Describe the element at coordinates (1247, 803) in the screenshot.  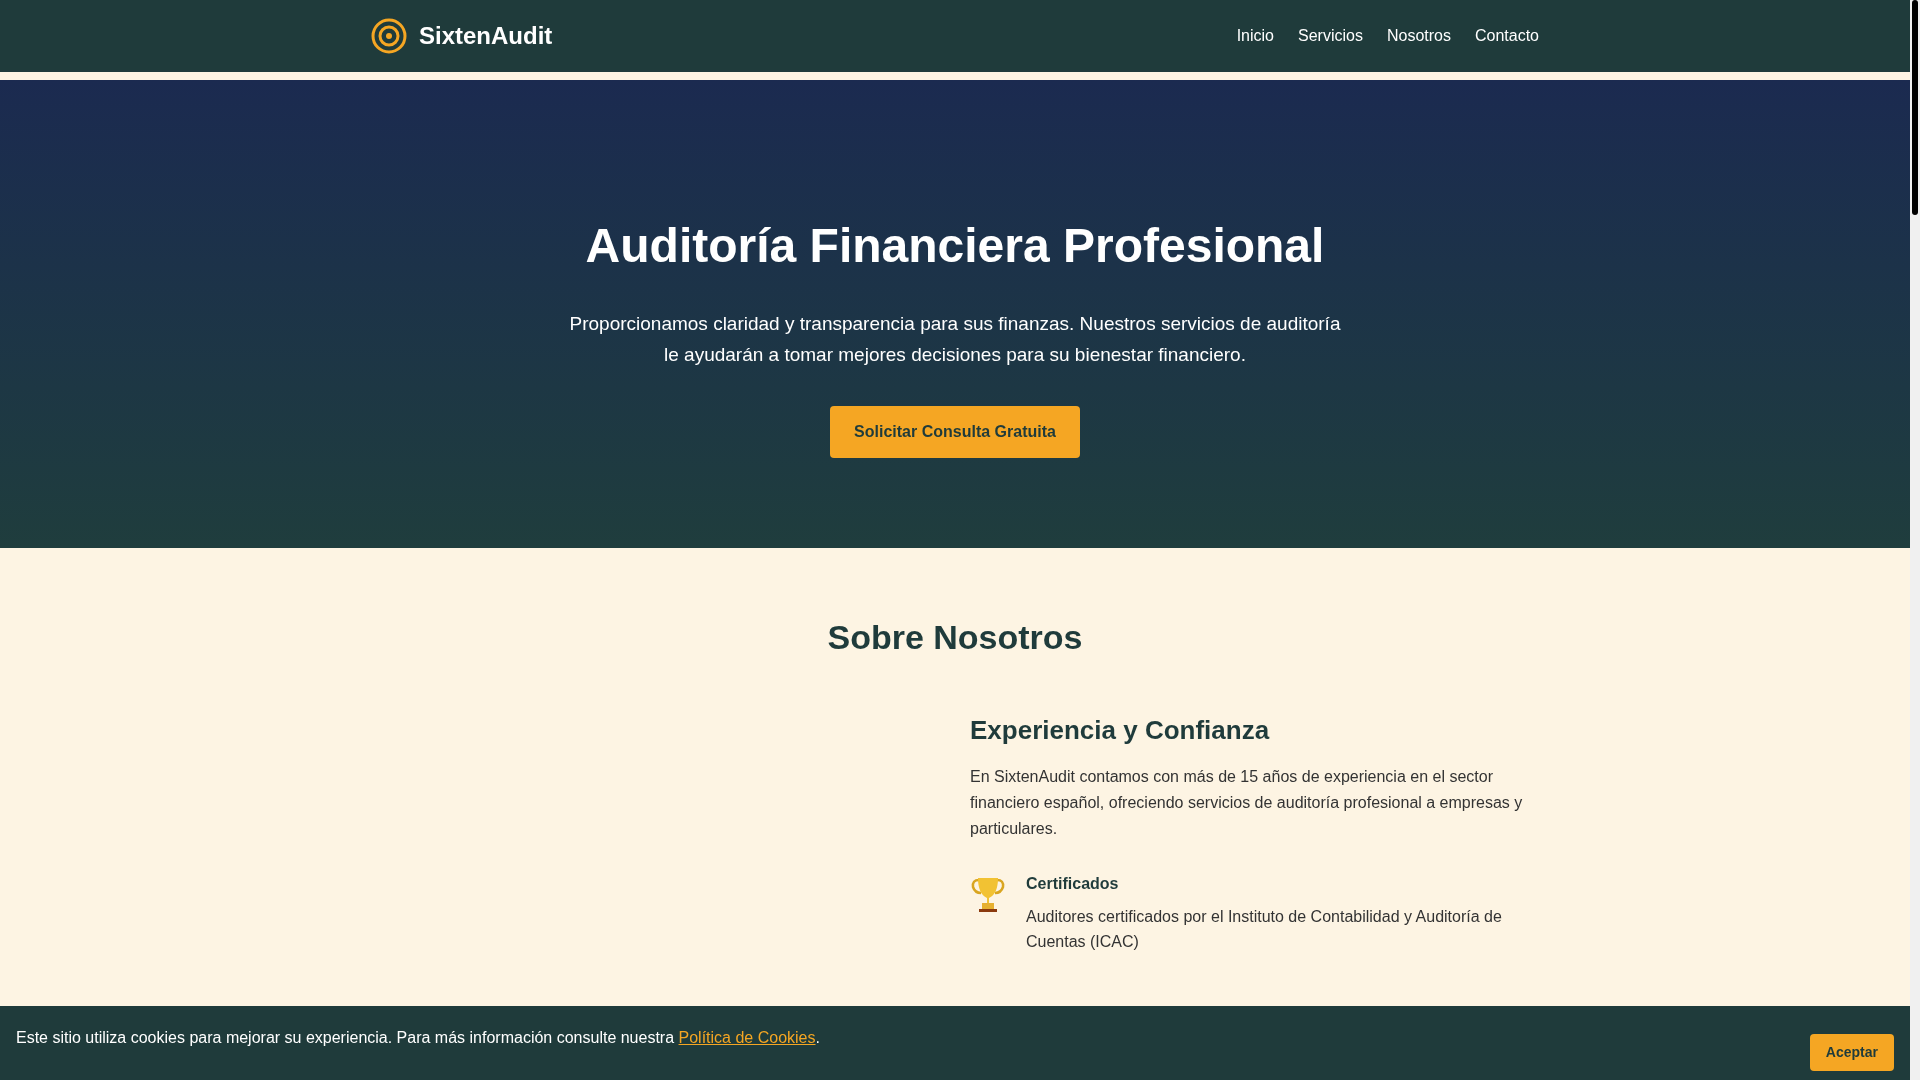
I see `about-text: En SixtenAudit contamos con más de 15 años de experiencia en el sector financiero español, ofreciendo servicios de auditoría profesional a empresas y particulares.` at that location.